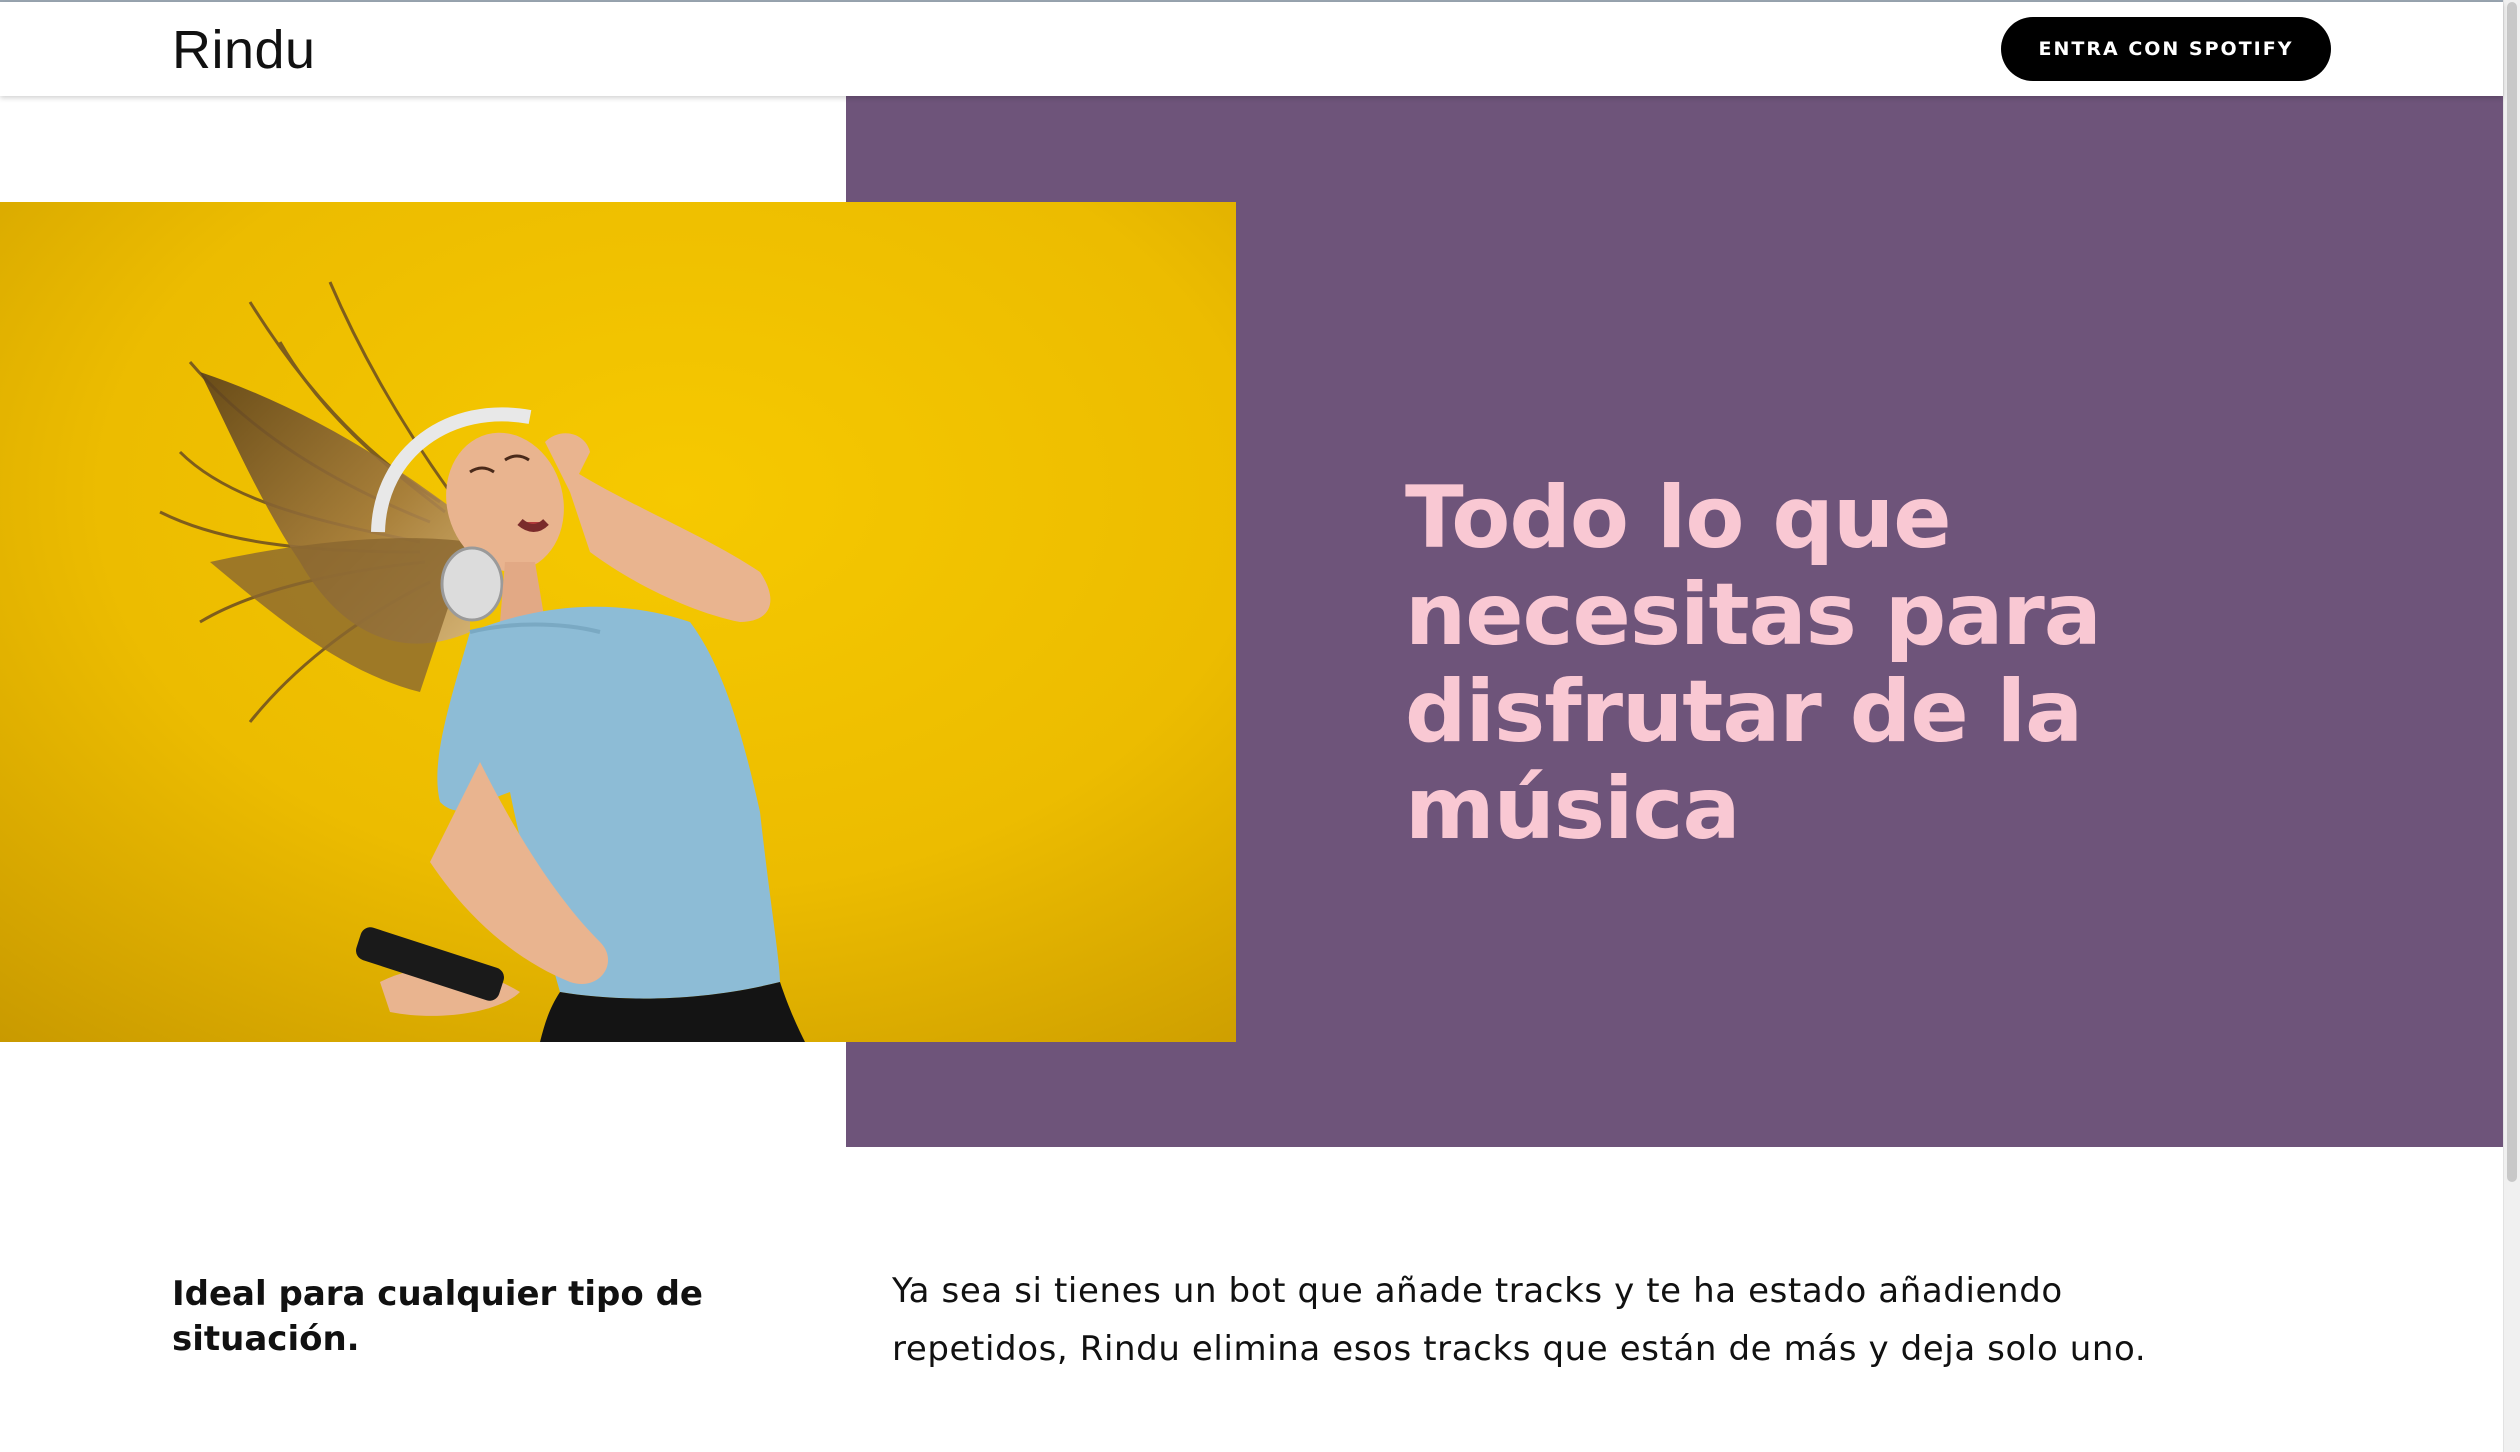 The height and width of the screenshot is (1452, 2520). Describe the element at coordinates (437, 1316) in the screenshot. I see `feature-heading: Ideal para cualquier tipo de situación.` at that location.